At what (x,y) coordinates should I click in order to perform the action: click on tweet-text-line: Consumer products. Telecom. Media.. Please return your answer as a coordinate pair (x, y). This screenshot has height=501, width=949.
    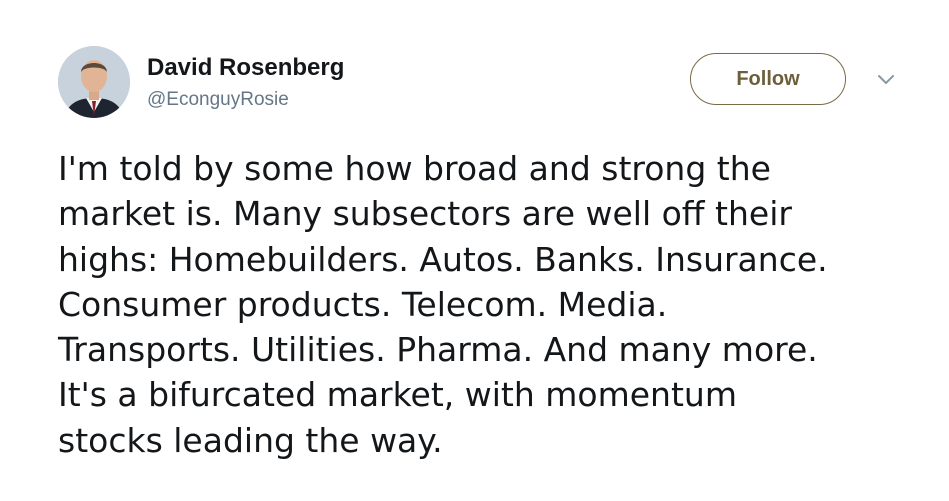
    Looking at the image, I should click on (363, 304).